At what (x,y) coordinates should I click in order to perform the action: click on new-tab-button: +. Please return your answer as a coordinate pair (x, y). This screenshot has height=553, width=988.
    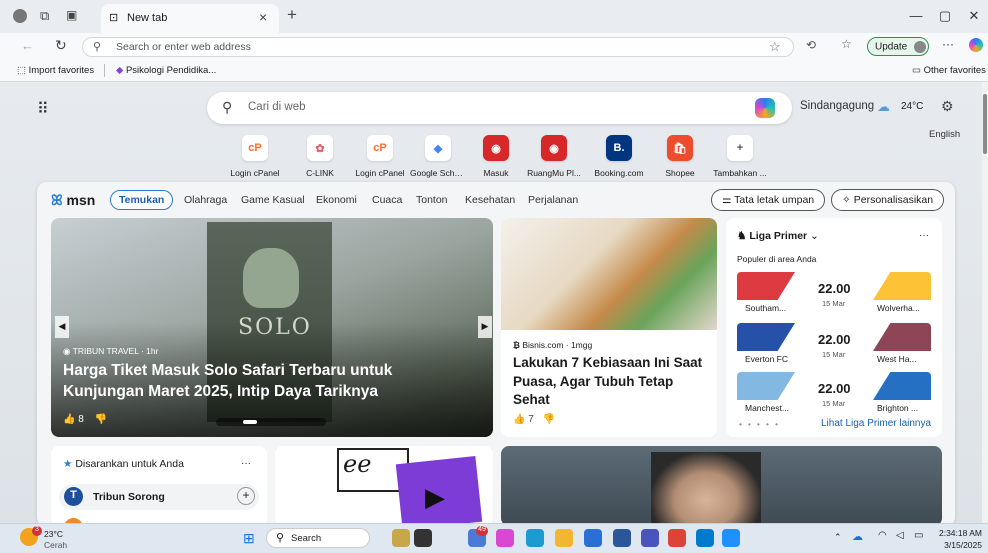
    Looking at the image, I should click on (292, 15).